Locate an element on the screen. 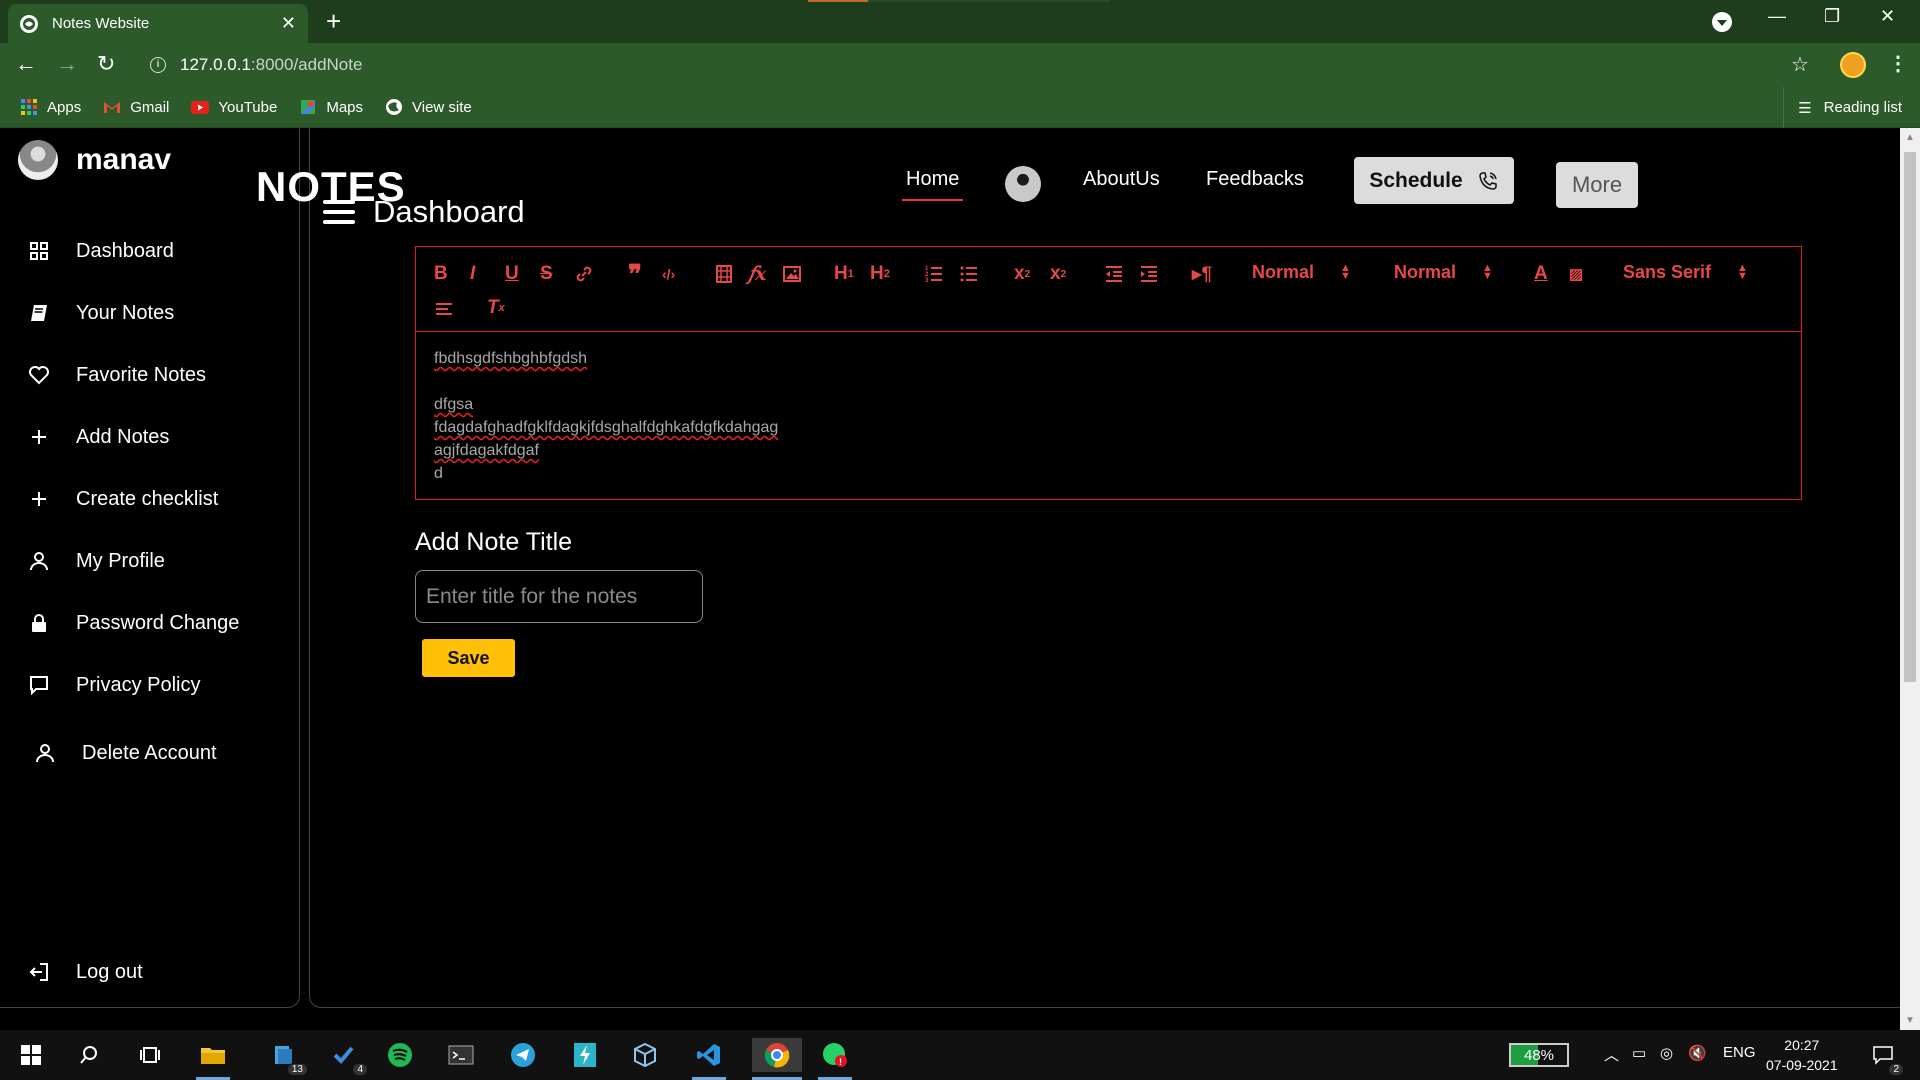 This screenshot has width=1920, height=1080. bookmark-maps: Maps is located at coordinates (331, 107).